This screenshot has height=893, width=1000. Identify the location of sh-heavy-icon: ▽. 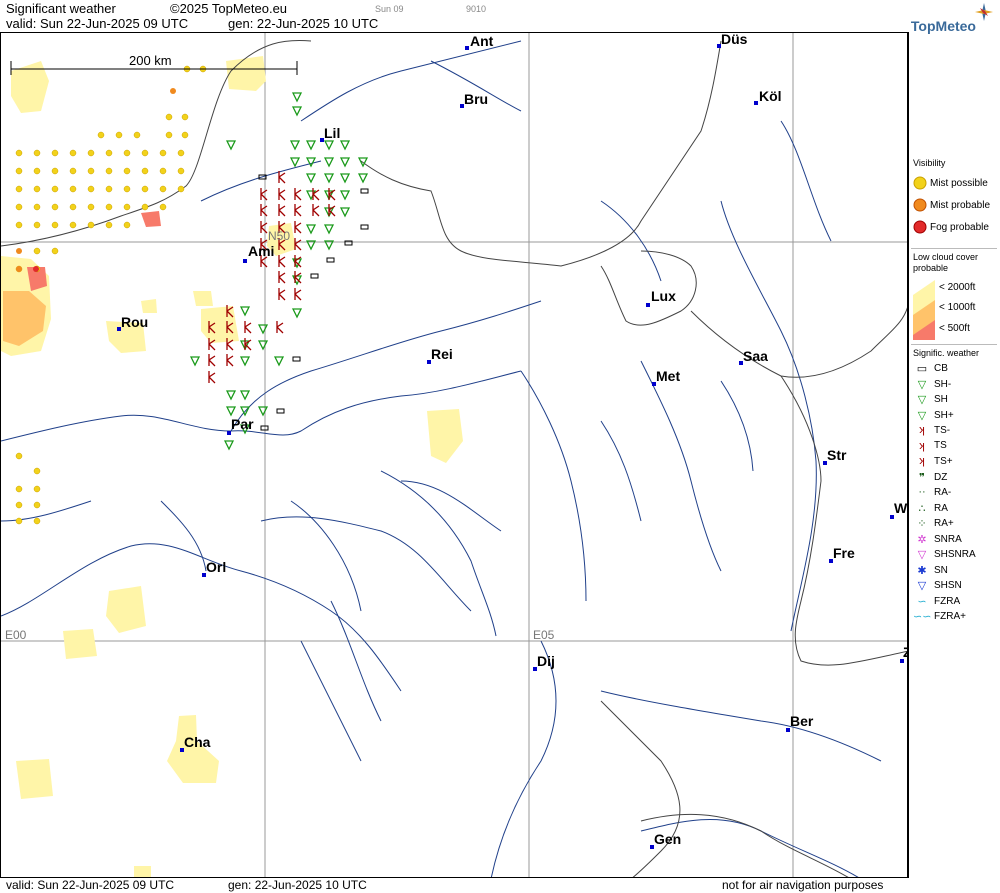
(922, 415).